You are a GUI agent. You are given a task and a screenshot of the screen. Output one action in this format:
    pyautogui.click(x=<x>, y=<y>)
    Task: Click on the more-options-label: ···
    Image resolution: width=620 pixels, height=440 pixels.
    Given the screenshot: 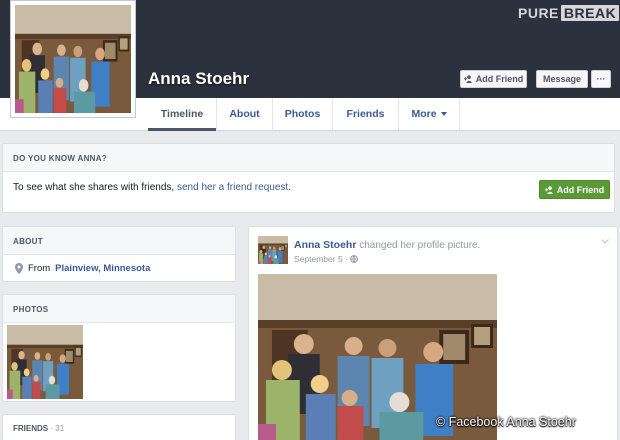 What is the action you would take?
    pyautogui.click(x=601, y=79)
    